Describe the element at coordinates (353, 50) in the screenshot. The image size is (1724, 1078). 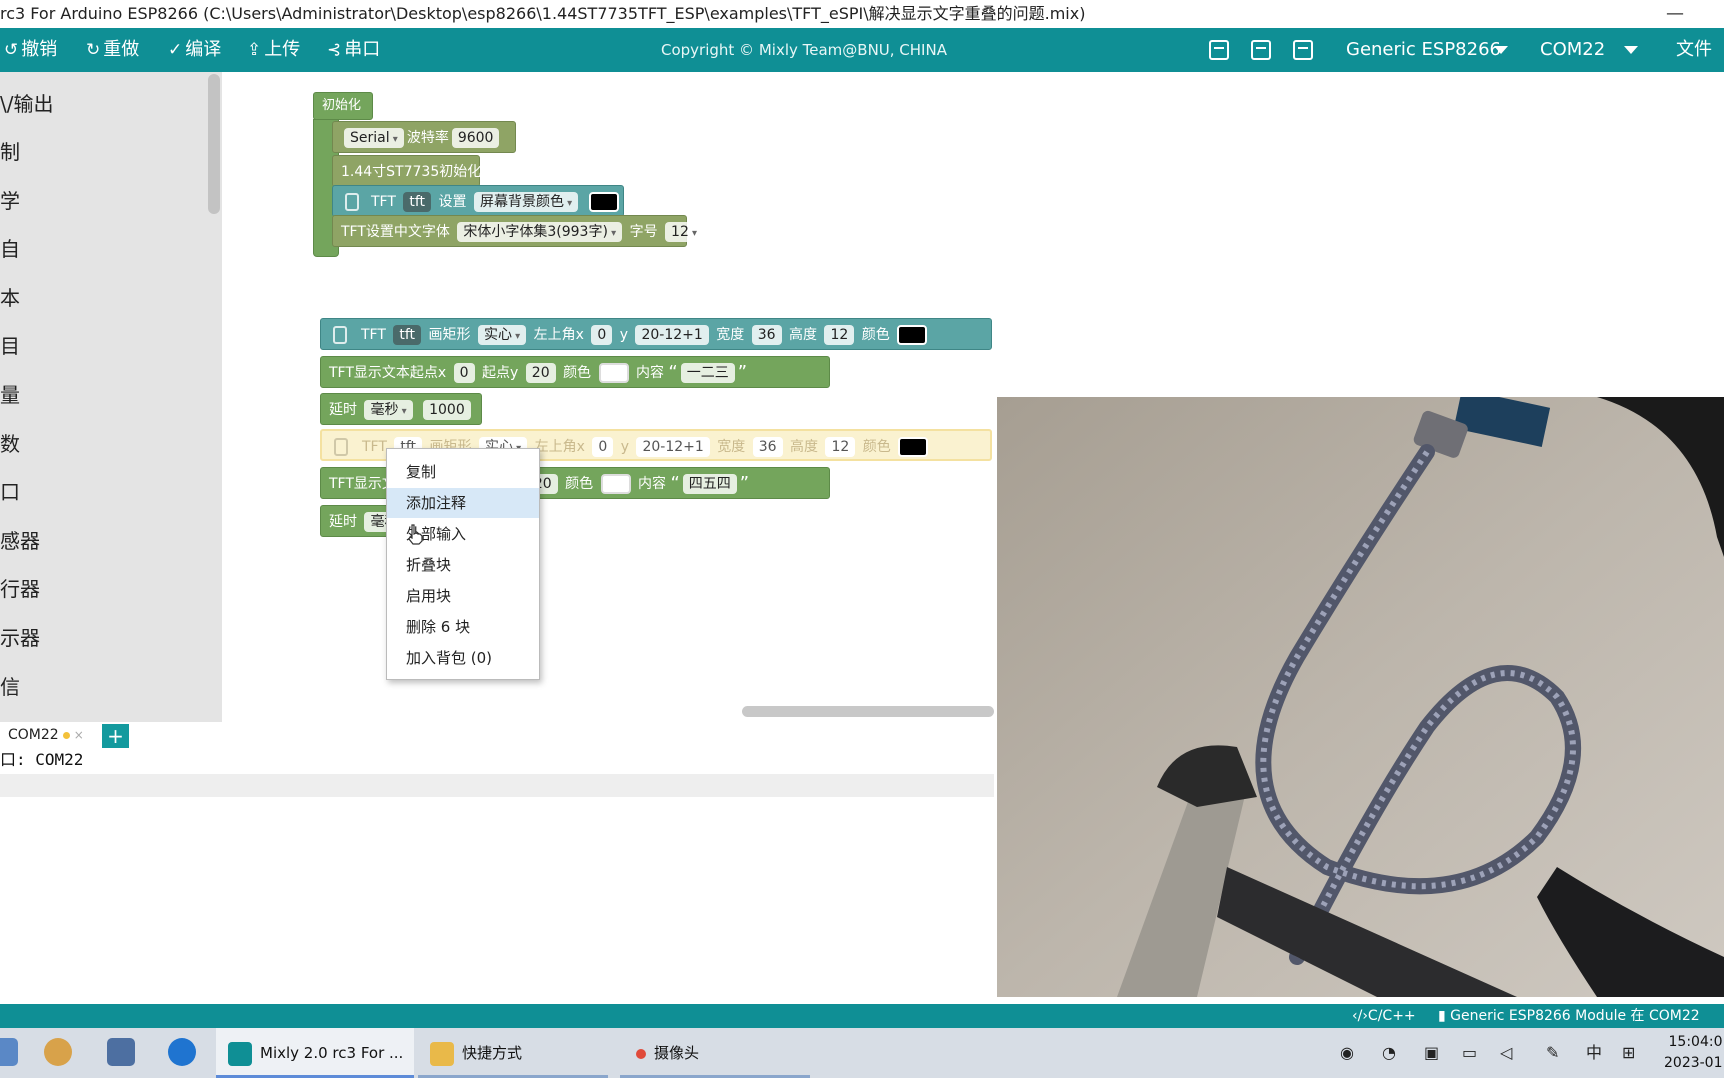
I see `serial-button: ⊰ 串口` at that location.